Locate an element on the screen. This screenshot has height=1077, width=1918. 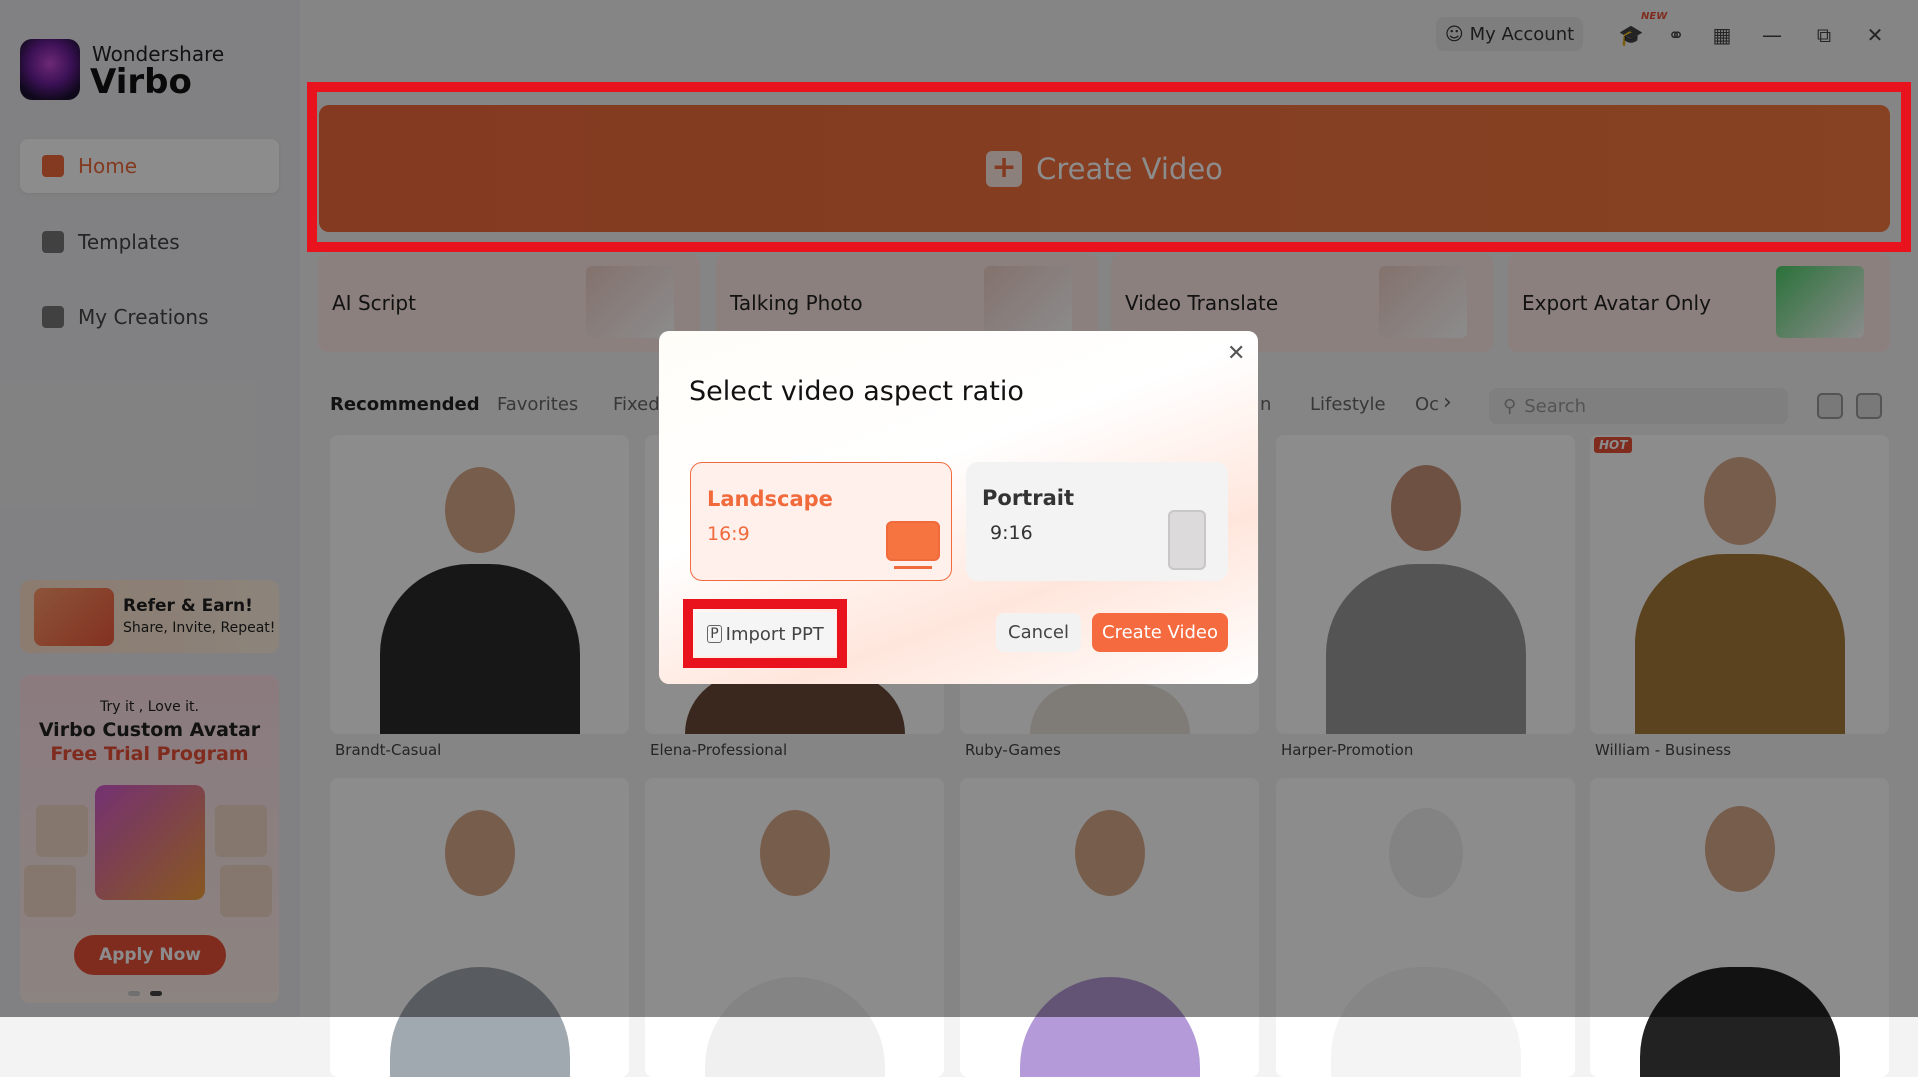
option-ratio: 16:9 is located at coordinates (728, 534).